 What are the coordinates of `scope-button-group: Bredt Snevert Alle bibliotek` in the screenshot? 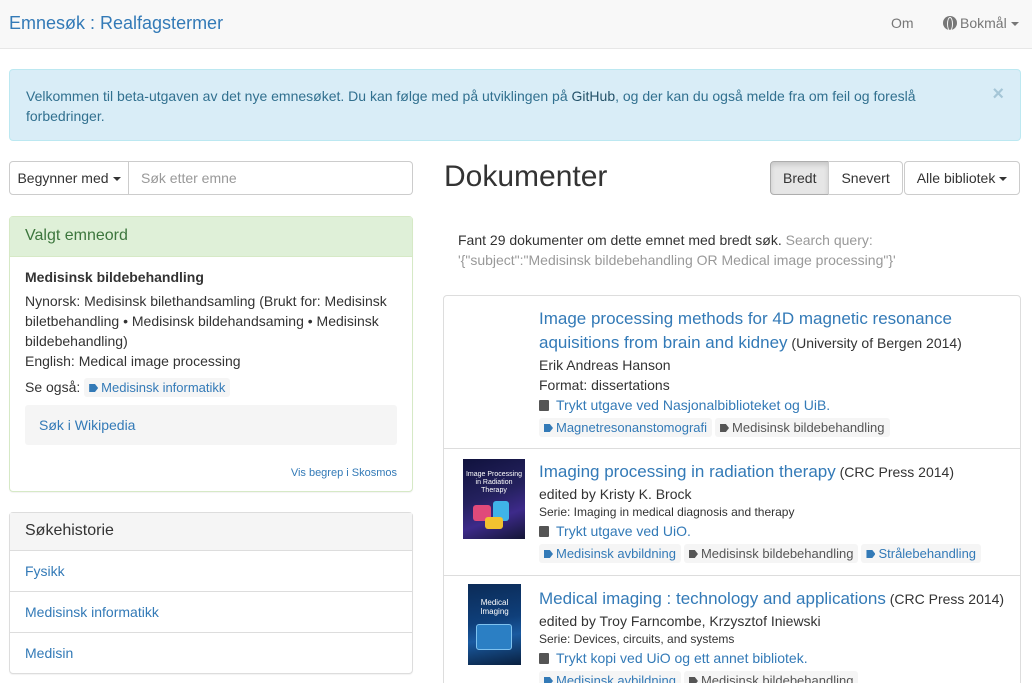 It's located at (895, 178).